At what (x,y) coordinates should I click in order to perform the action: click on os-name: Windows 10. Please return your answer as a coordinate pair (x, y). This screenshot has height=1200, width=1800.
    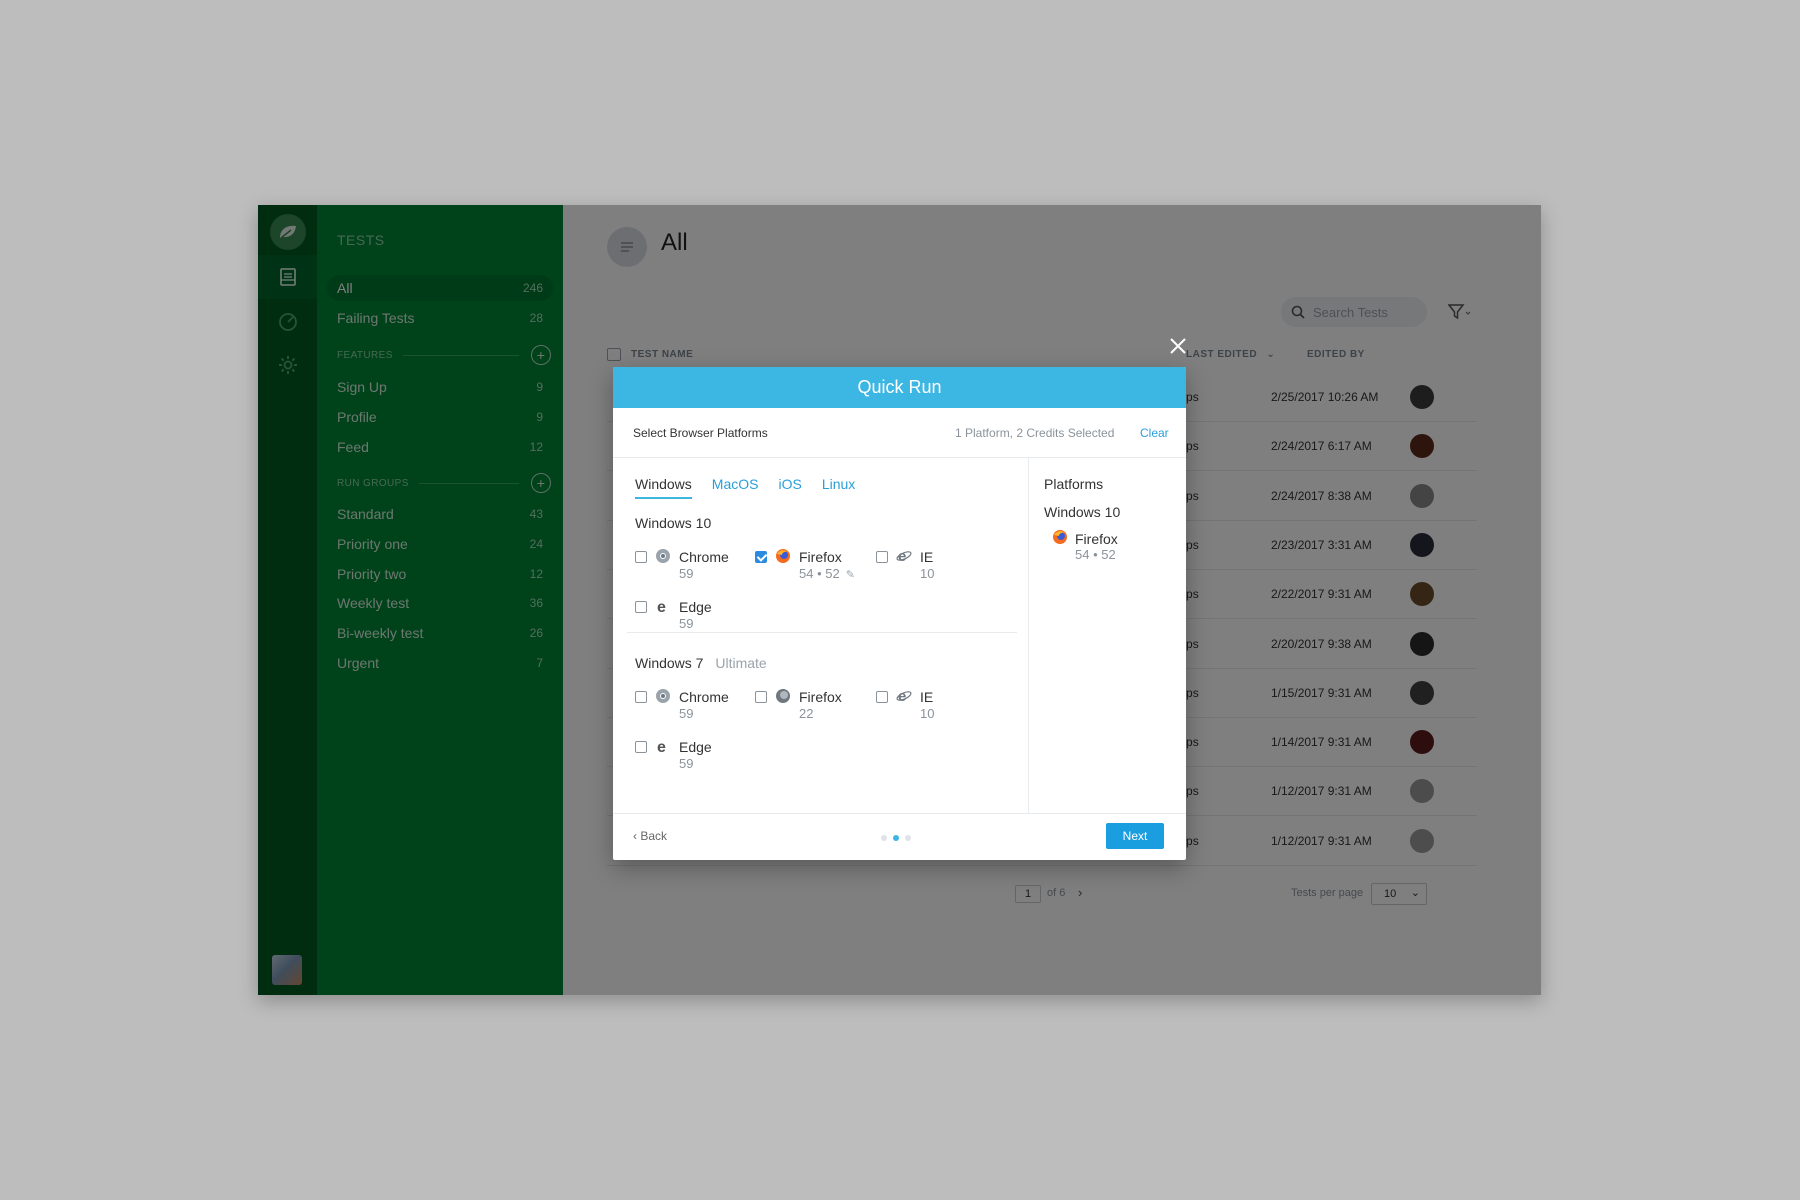
    Looking at the image, I should click on (673, 523).